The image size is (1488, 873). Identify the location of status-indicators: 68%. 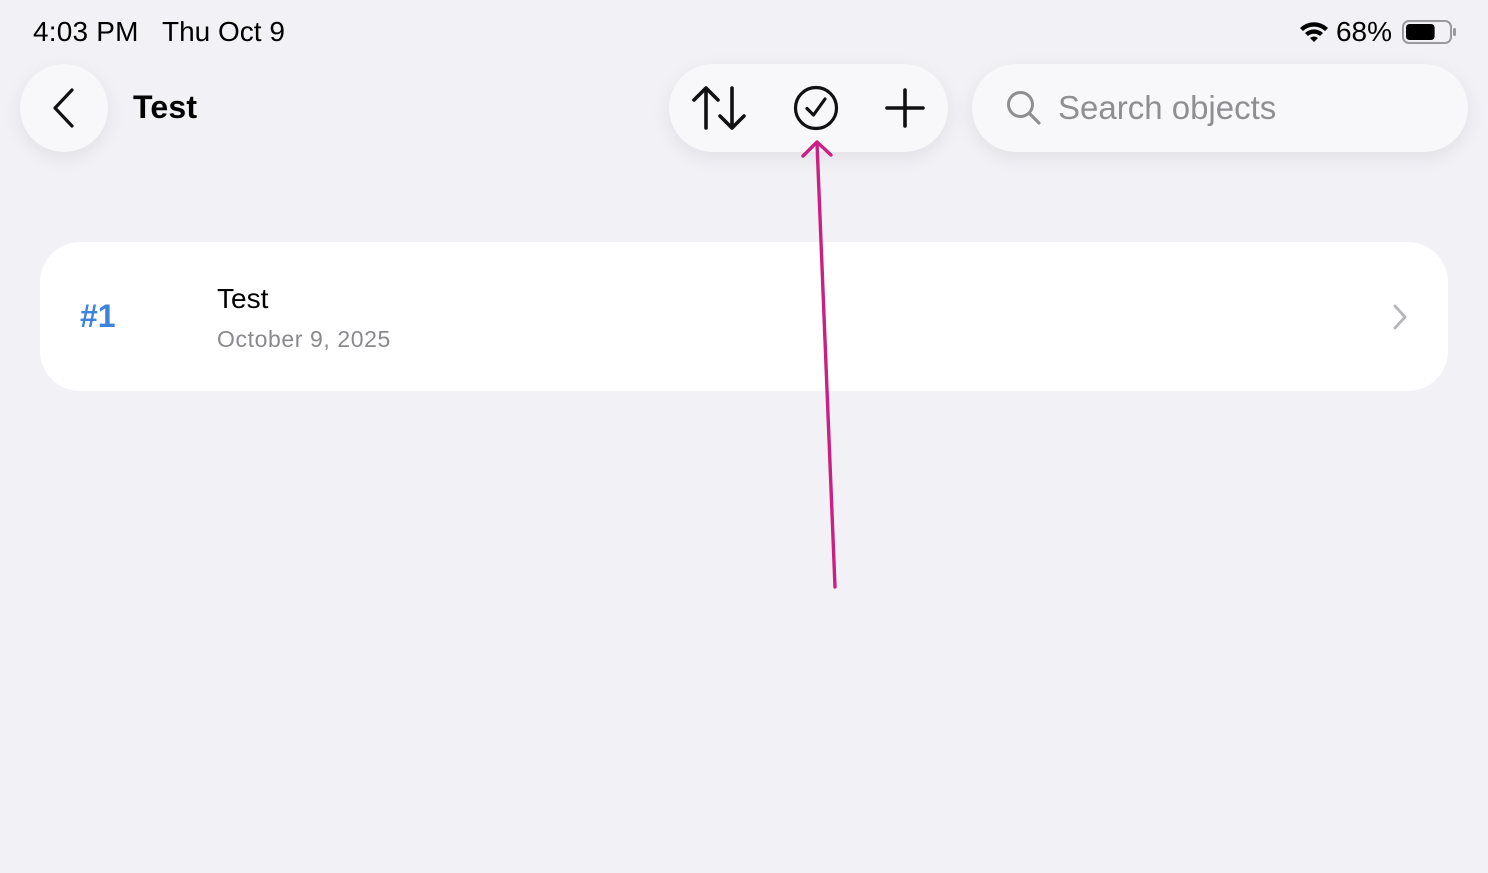
(1378, 32).